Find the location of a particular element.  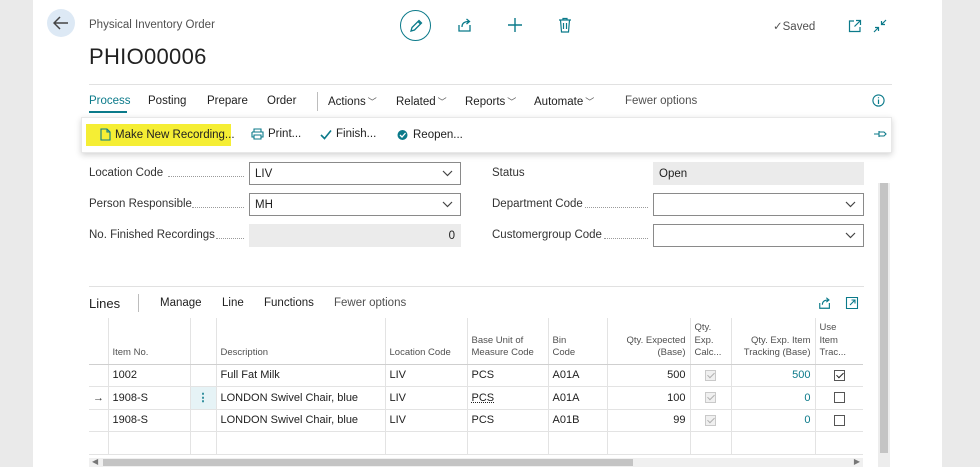

page-scrollbar is located at coordinates (884, 325).